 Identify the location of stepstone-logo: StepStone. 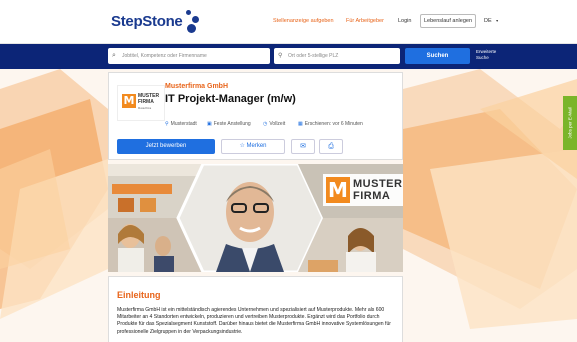
(157, 21).